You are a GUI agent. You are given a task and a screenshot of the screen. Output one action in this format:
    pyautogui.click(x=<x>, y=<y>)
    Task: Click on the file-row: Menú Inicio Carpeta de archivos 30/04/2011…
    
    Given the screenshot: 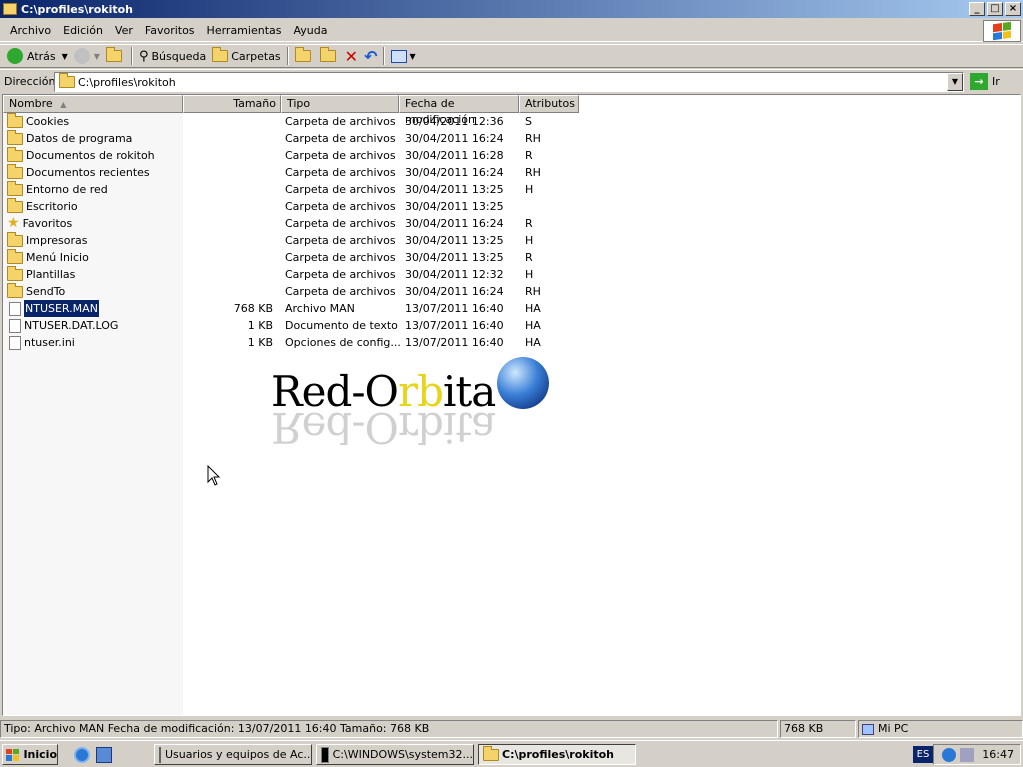 What is the action you would take?
    pyautogui.click(x=293, y=257)
    